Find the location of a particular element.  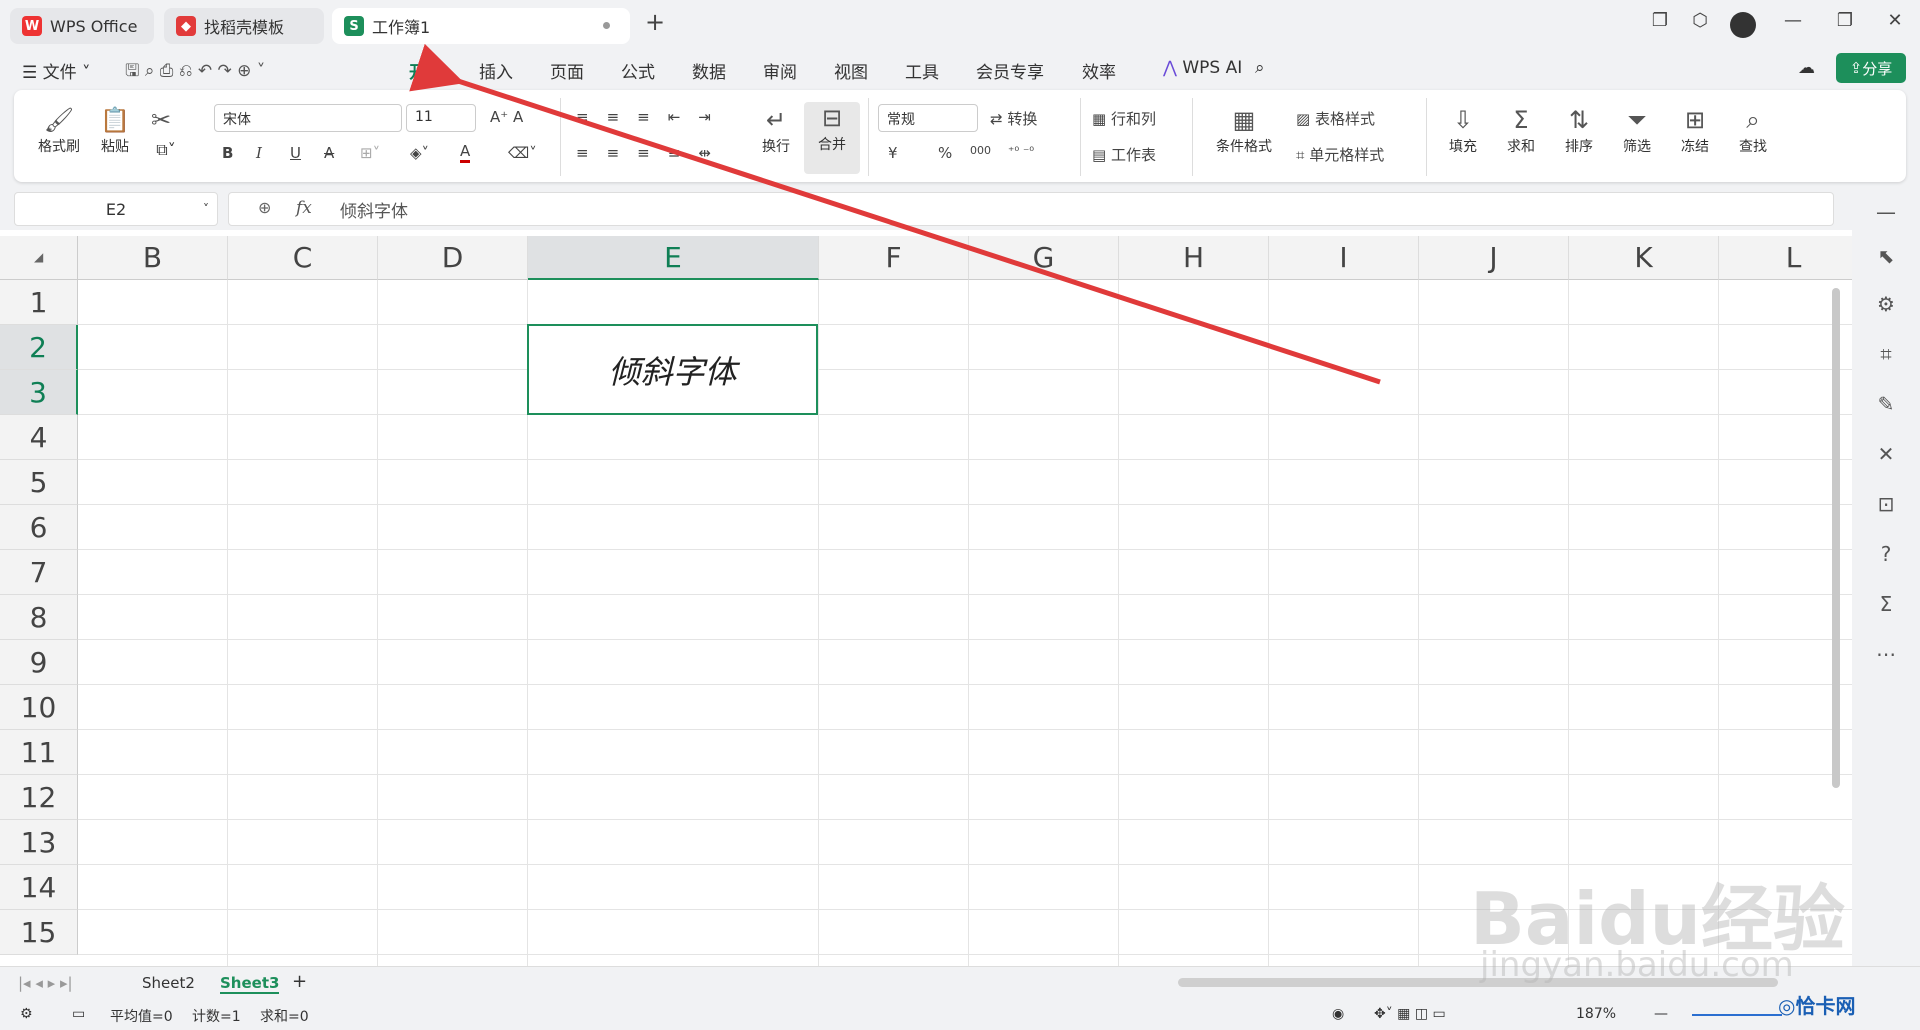

status-sum: 求和=0 is located at coordinates (284, 1017).